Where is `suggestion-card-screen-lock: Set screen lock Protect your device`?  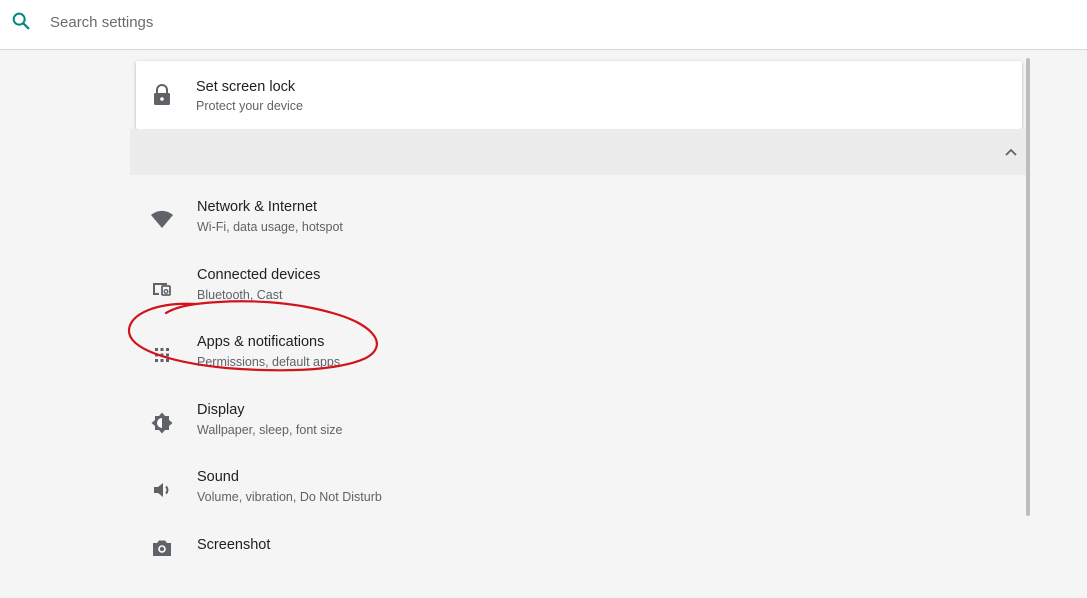 suggestion-card-screen-lock: Set screen lock Protect your device is located at coordinates (579, 95).